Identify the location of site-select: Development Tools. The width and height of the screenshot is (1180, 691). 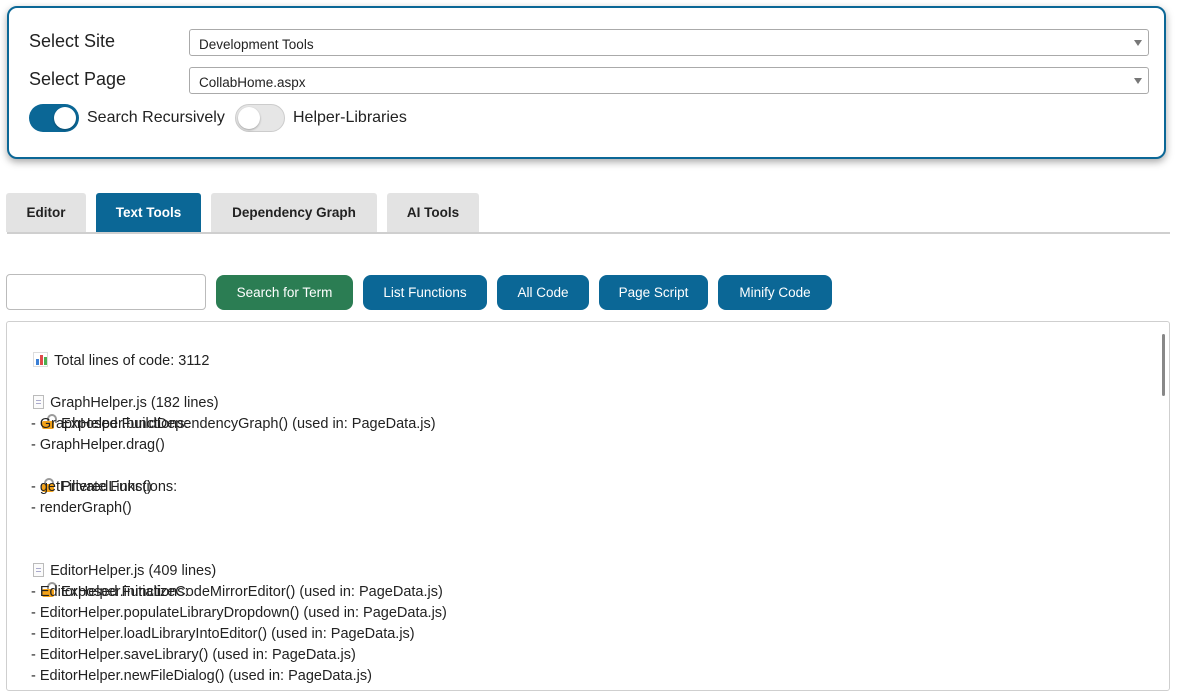
(669, 42).